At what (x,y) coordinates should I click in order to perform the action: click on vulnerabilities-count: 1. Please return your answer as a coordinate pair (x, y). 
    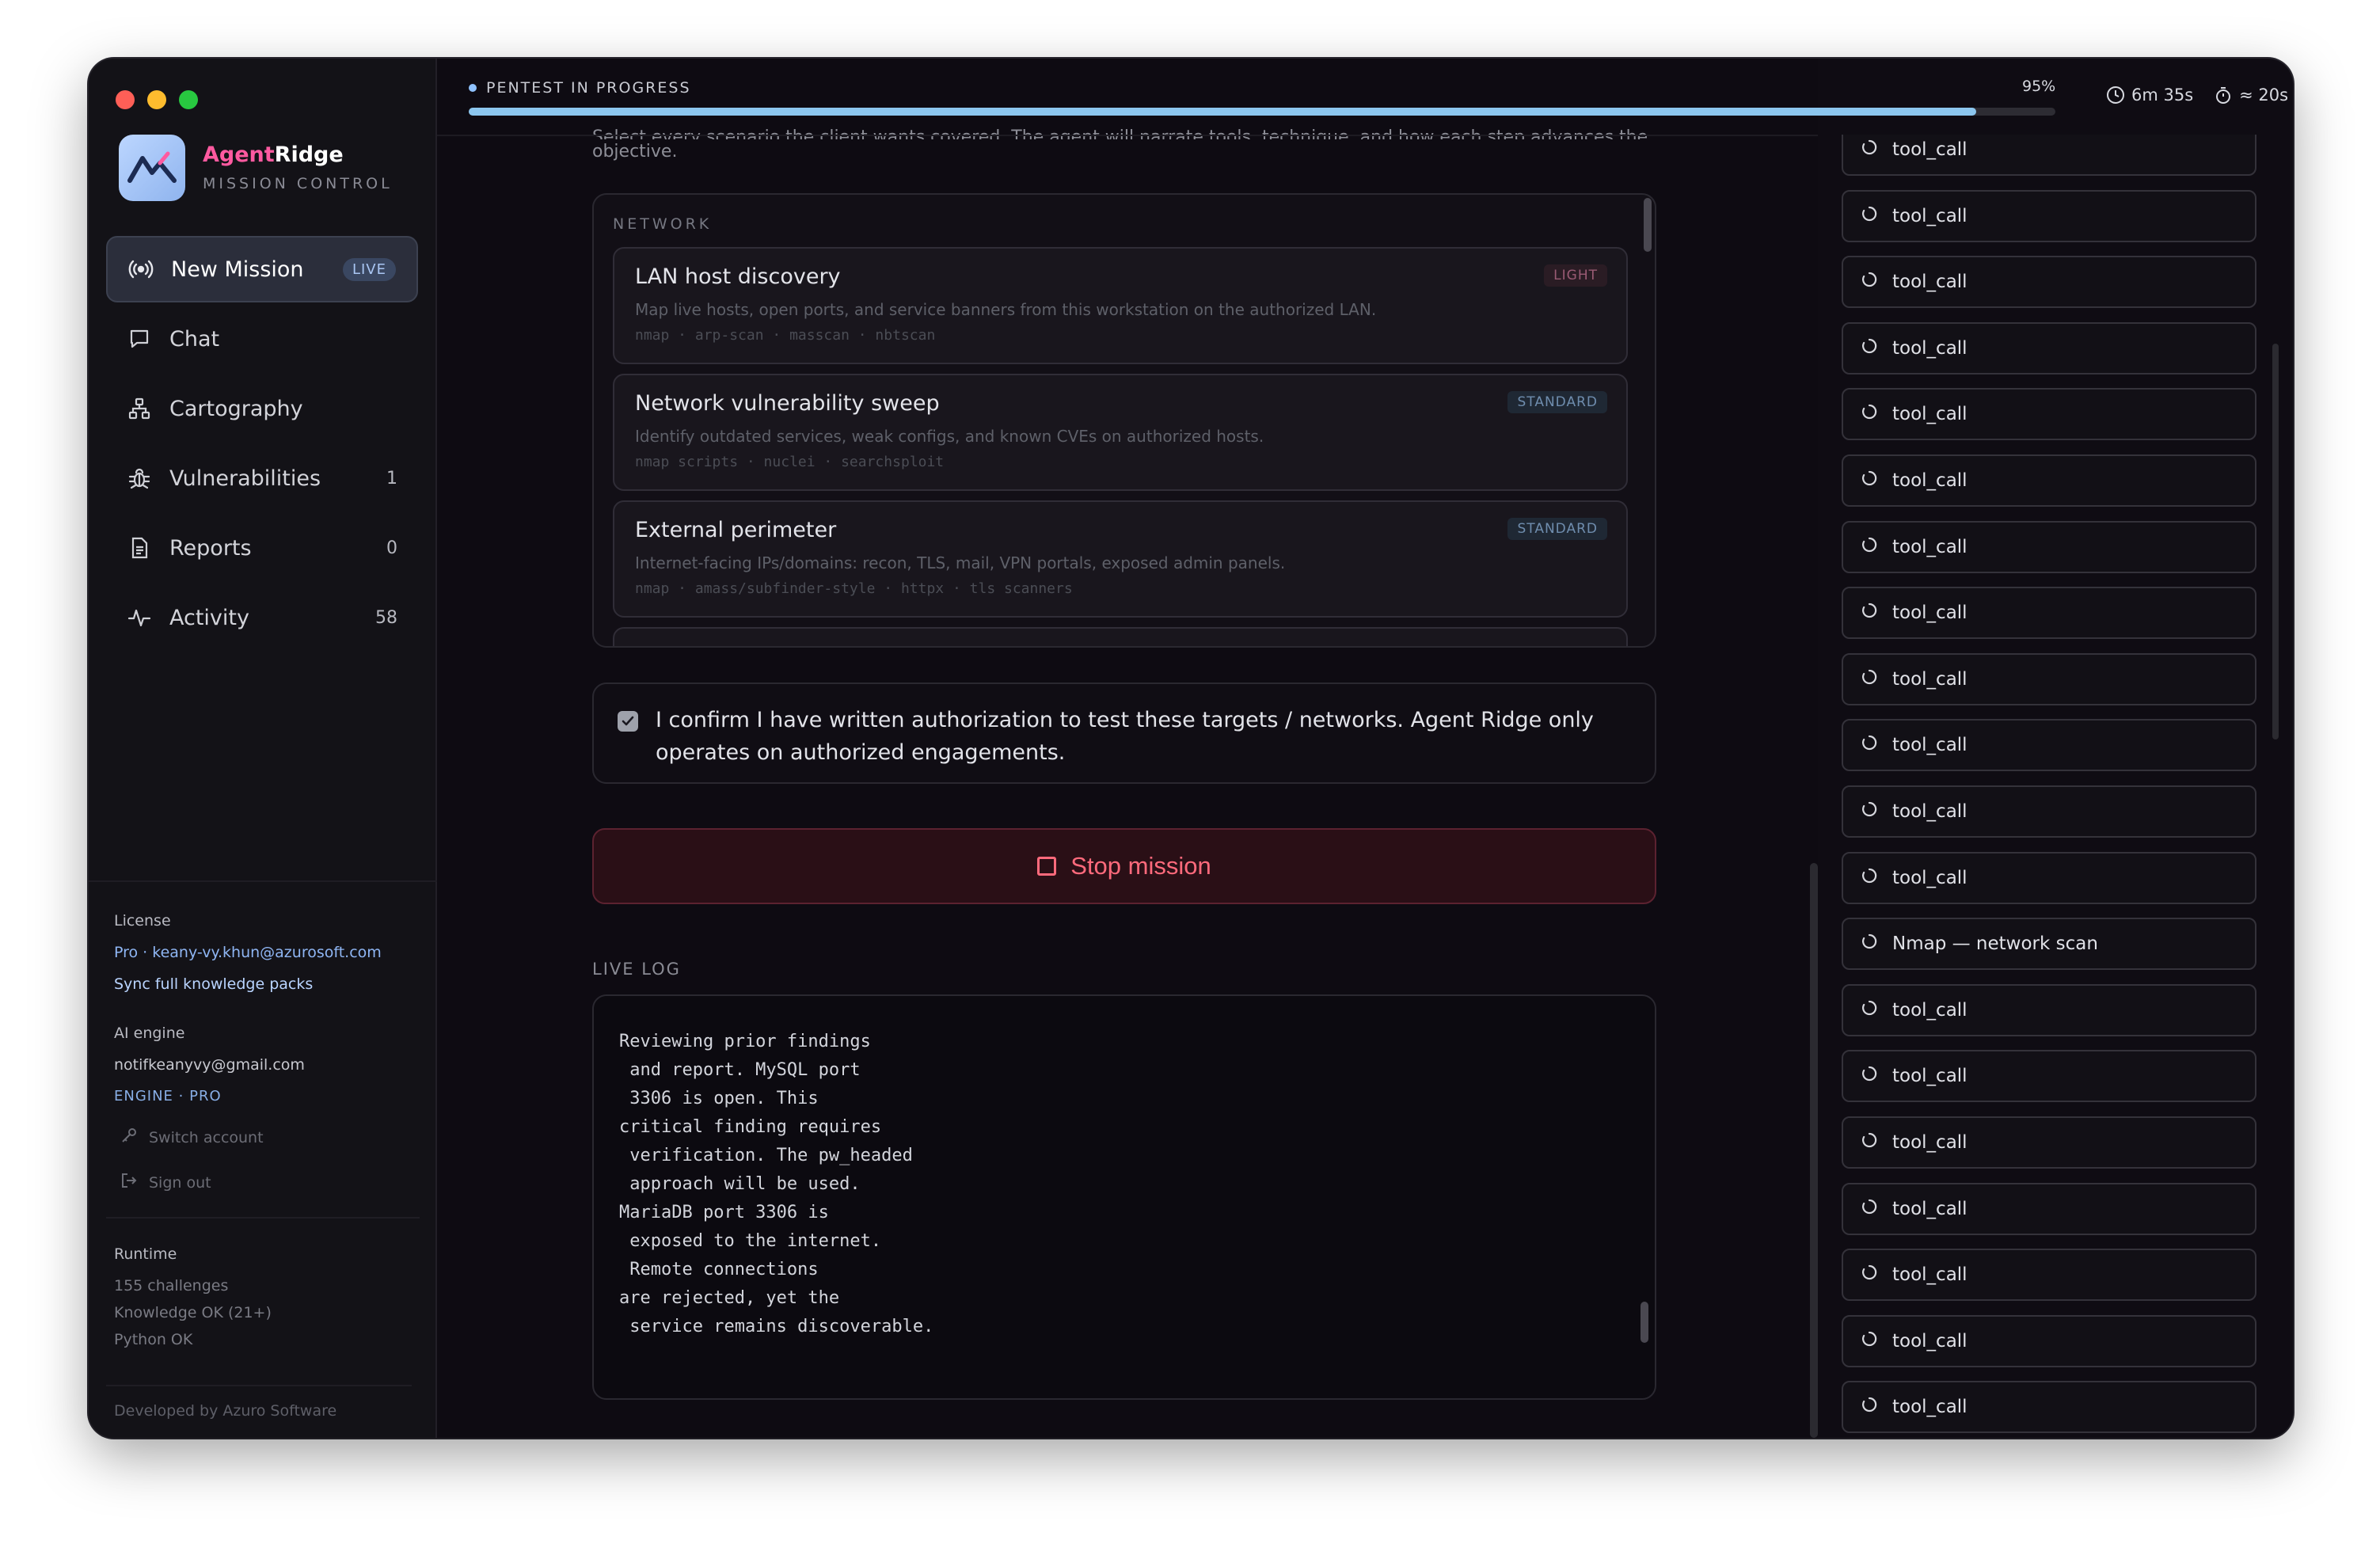
    Looking at the image, I should click on (391, 479).